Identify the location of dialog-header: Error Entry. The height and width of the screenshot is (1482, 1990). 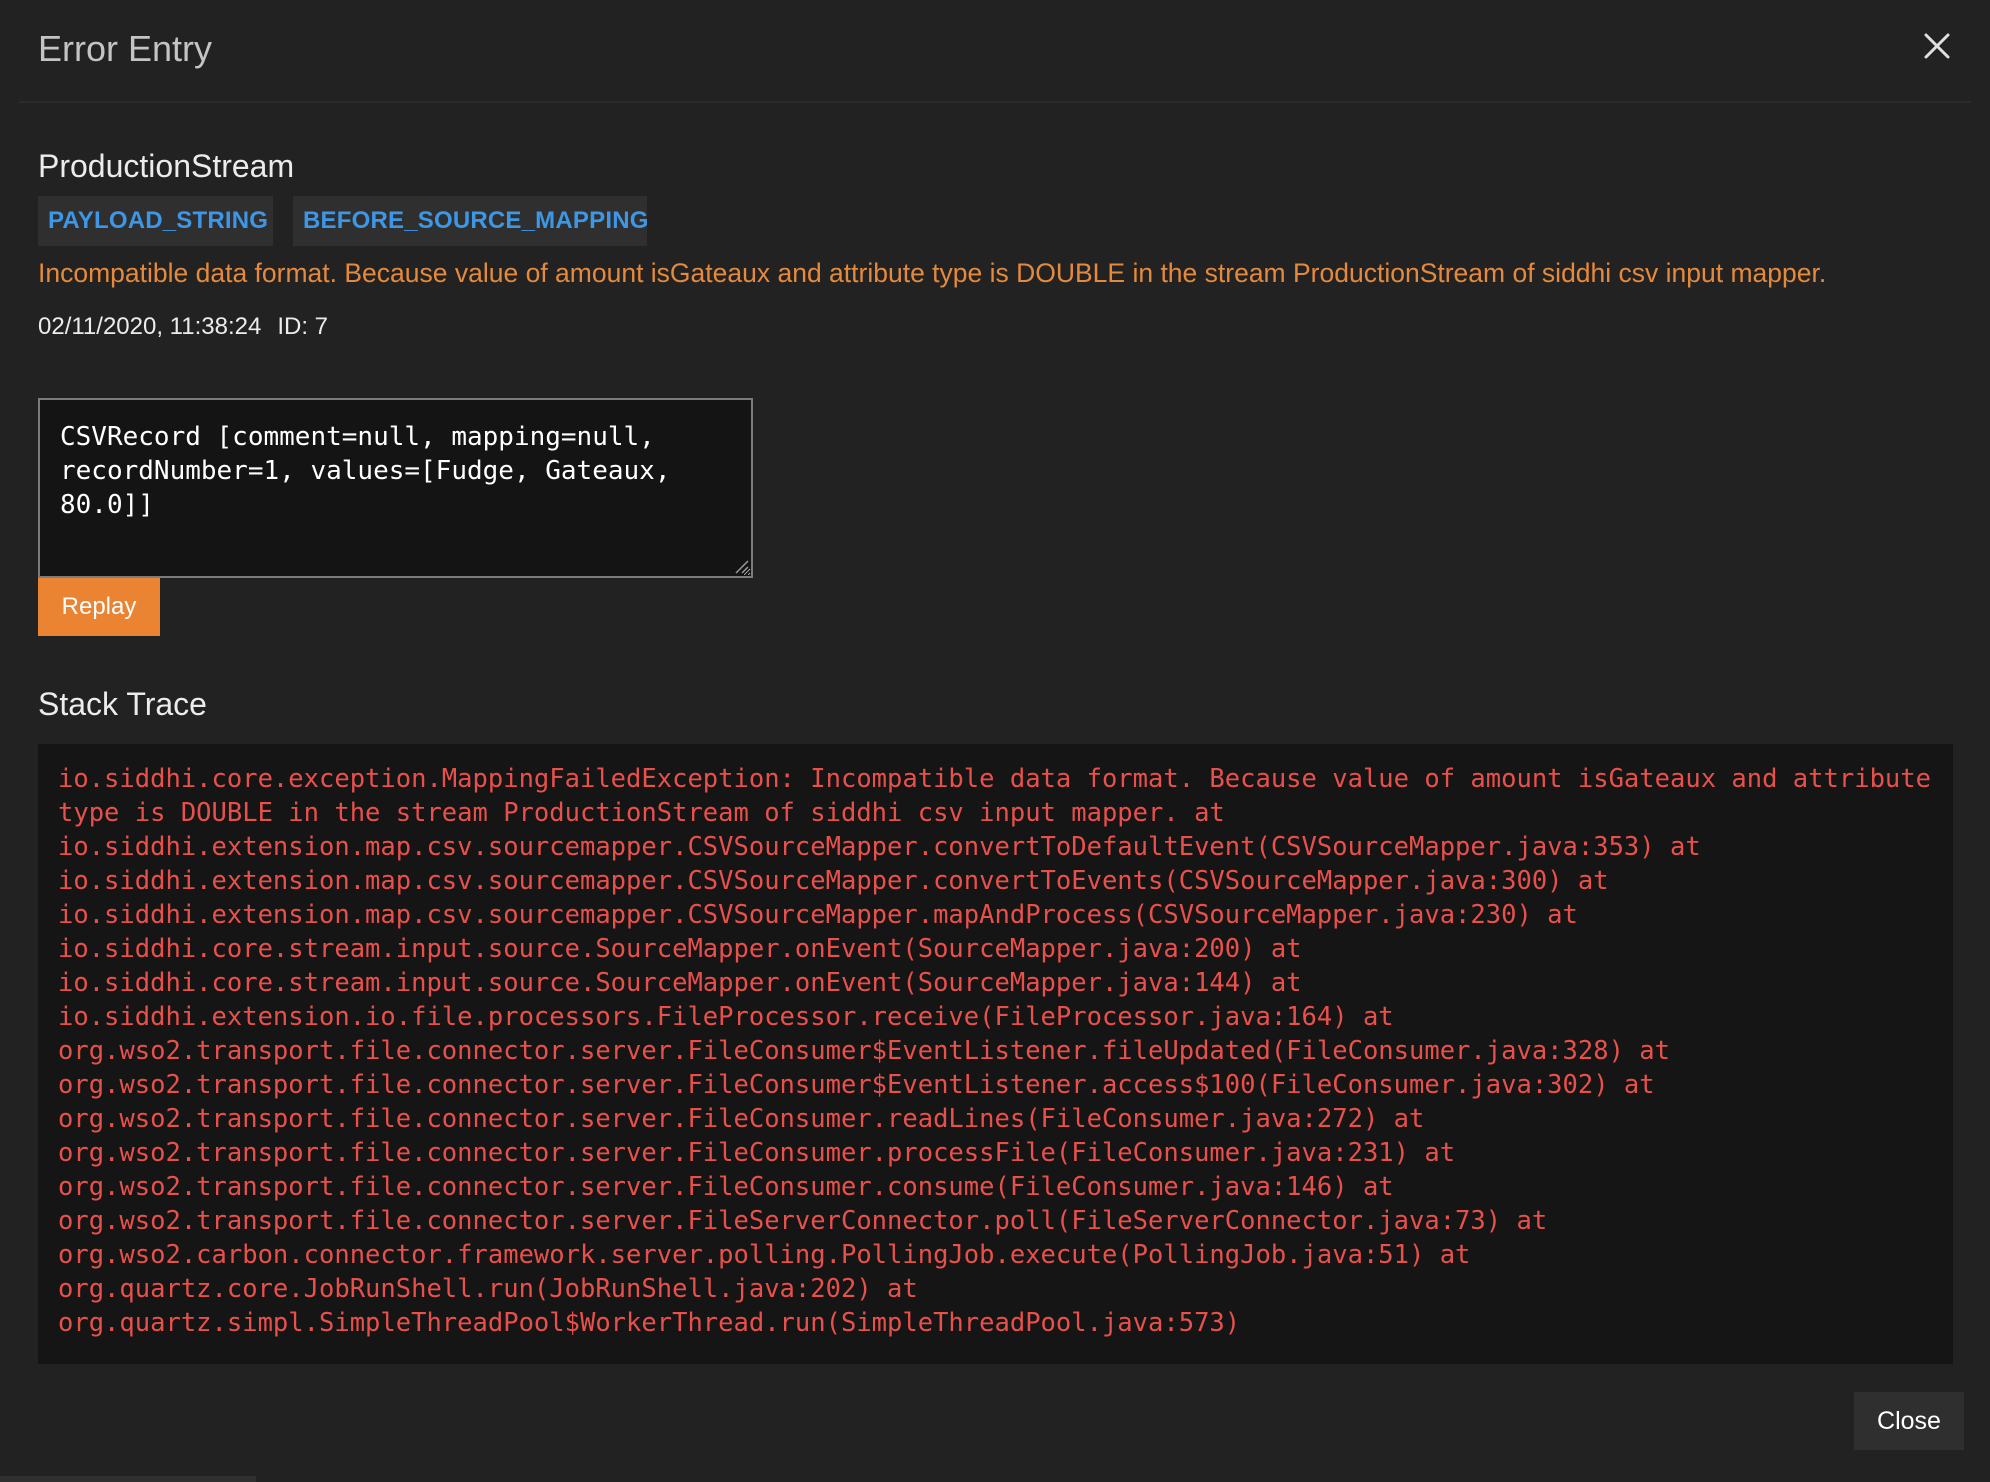
(995, 51).